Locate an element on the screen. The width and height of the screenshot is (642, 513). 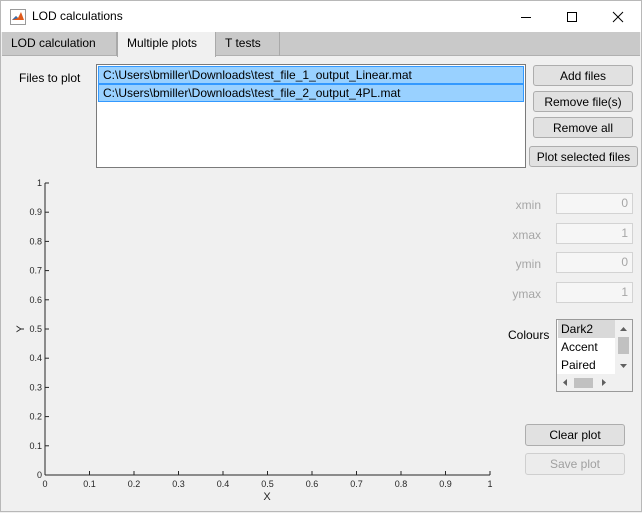
y-tick-label: 0.5 is located at coordinates (35, 329).